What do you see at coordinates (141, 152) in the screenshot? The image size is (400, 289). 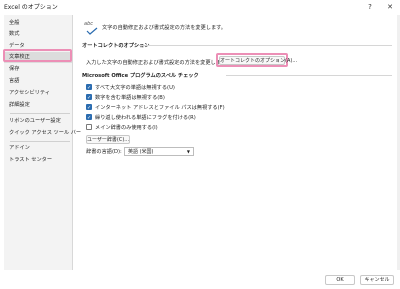 I see `dictionary-language-value: 英語 (米国)` at bounding box center [141, 152].